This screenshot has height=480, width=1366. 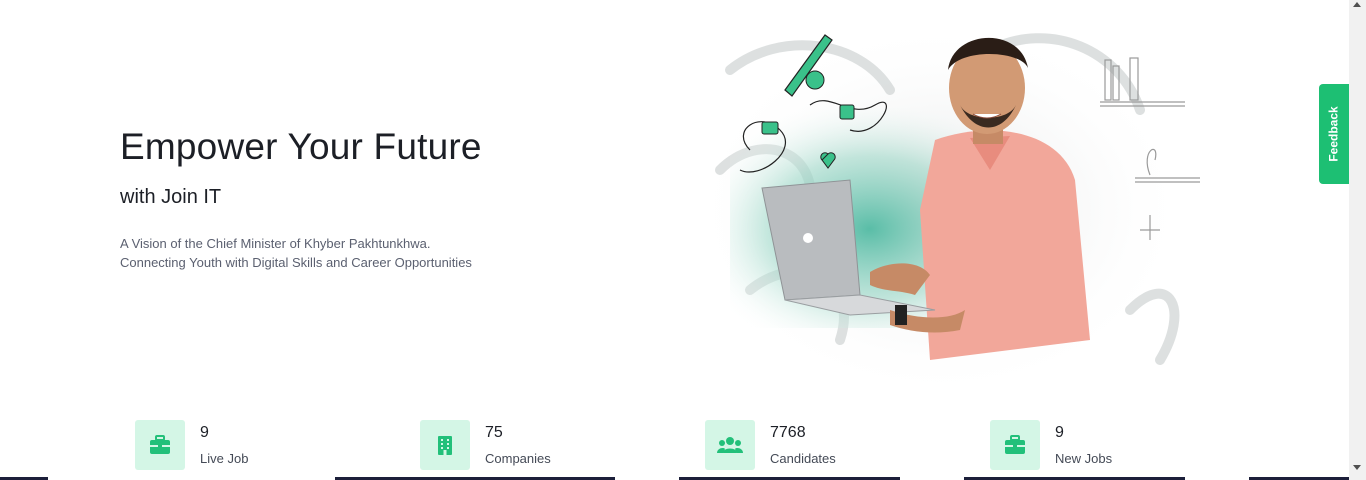 I want to click on feedback-button: Feedback, so click(x=1334, y=134).